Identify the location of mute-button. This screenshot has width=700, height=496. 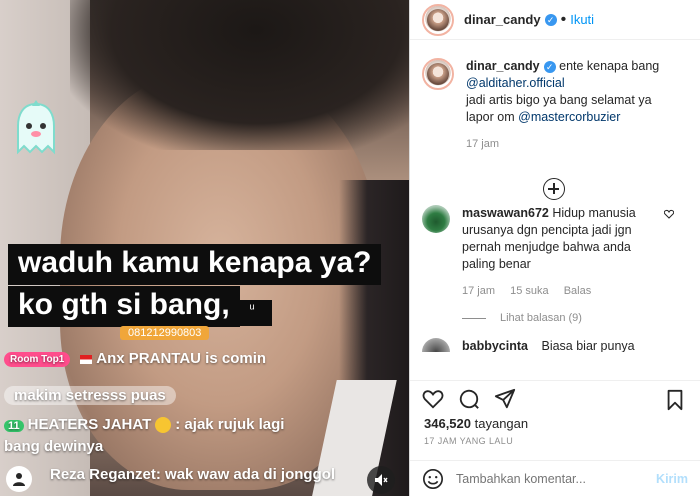
(381, 480).